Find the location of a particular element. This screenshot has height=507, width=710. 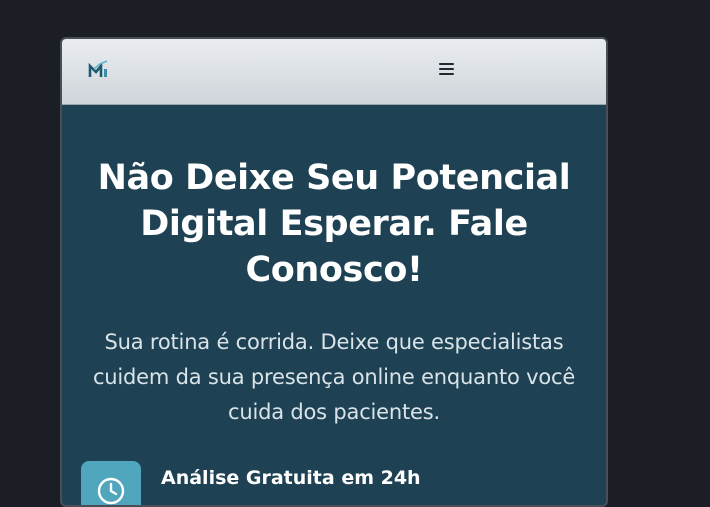

hero-heading-line: Digital Esperar. Fale is located at coordinates (334, 224).